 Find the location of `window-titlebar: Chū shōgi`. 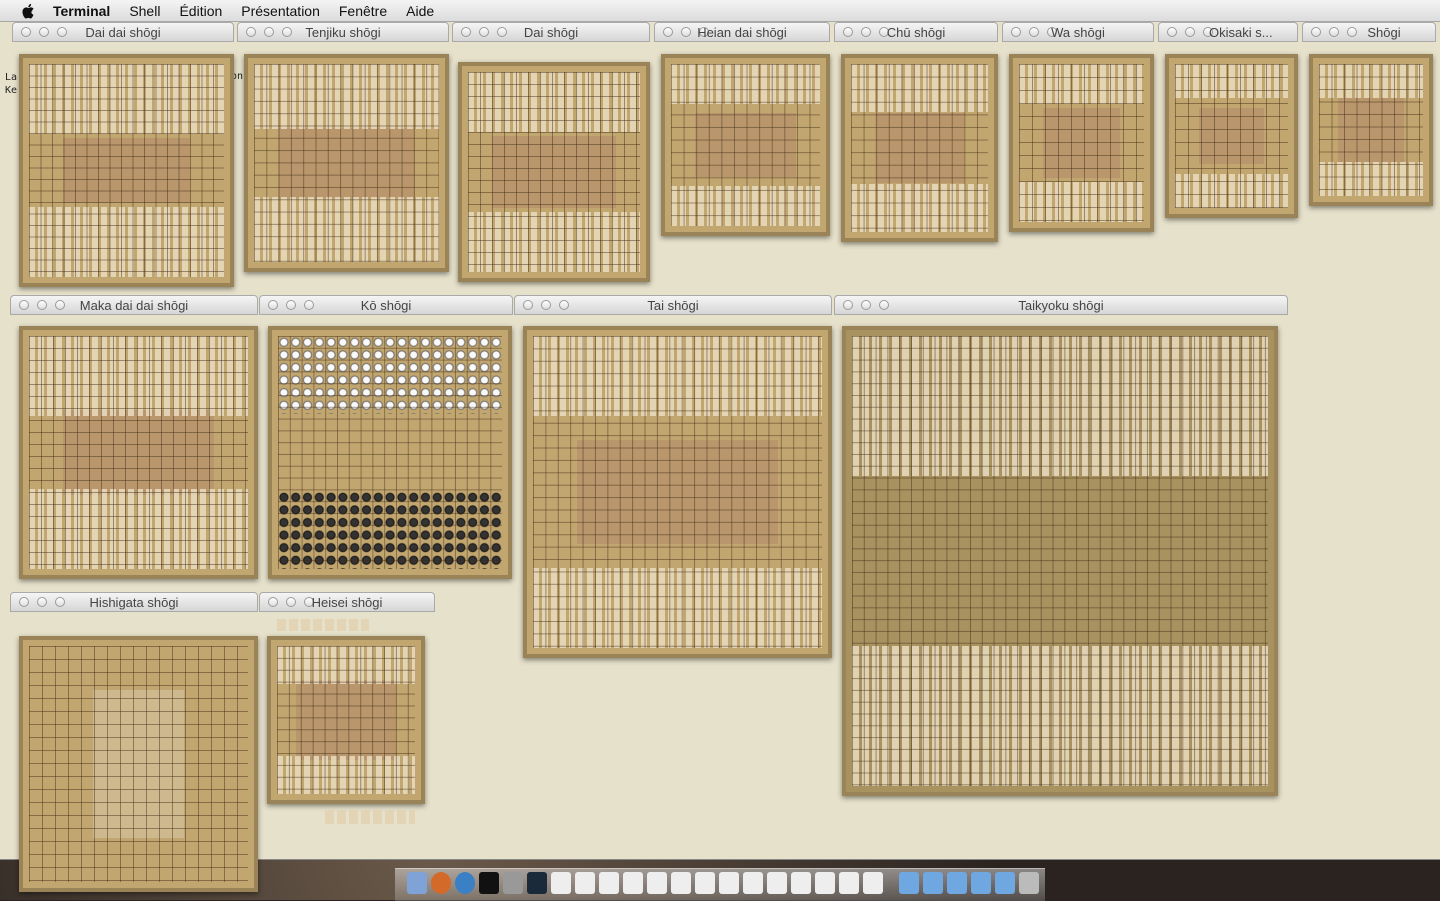

window-titlebar: Chū shōgi is located at coordinates (916, 32).